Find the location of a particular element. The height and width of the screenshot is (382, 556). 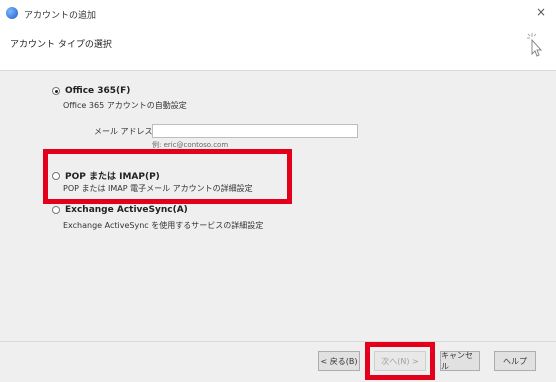

option-pop-imap-label: POP または IMAP(P) is located at coordinates (112, 177).